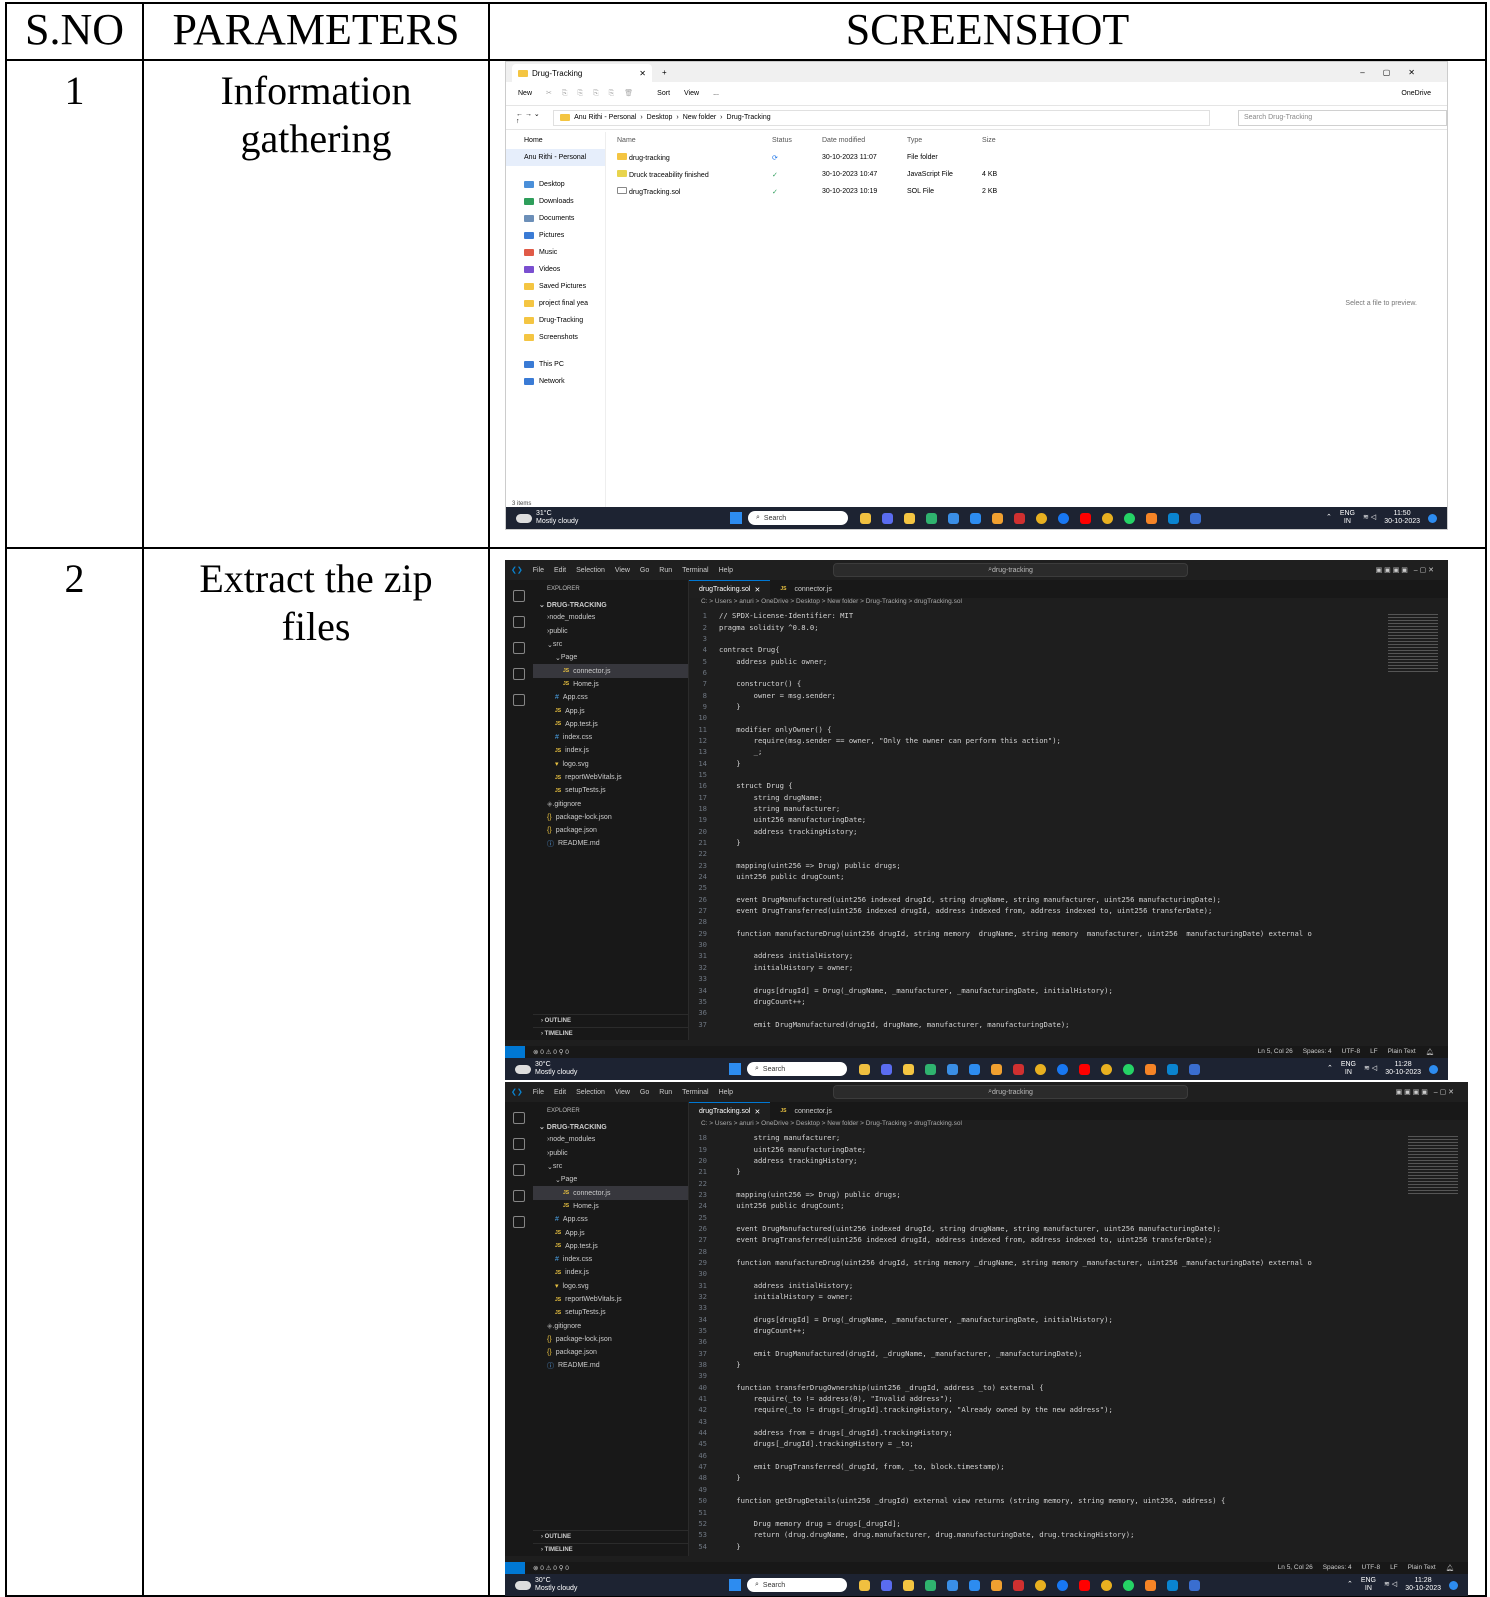 The image size is (1490, 1597). What do you see at coordinates (1402, 1052) in the screenshot?
I see `language-mode: Plain Text` at bounding box center [1402, 1052].